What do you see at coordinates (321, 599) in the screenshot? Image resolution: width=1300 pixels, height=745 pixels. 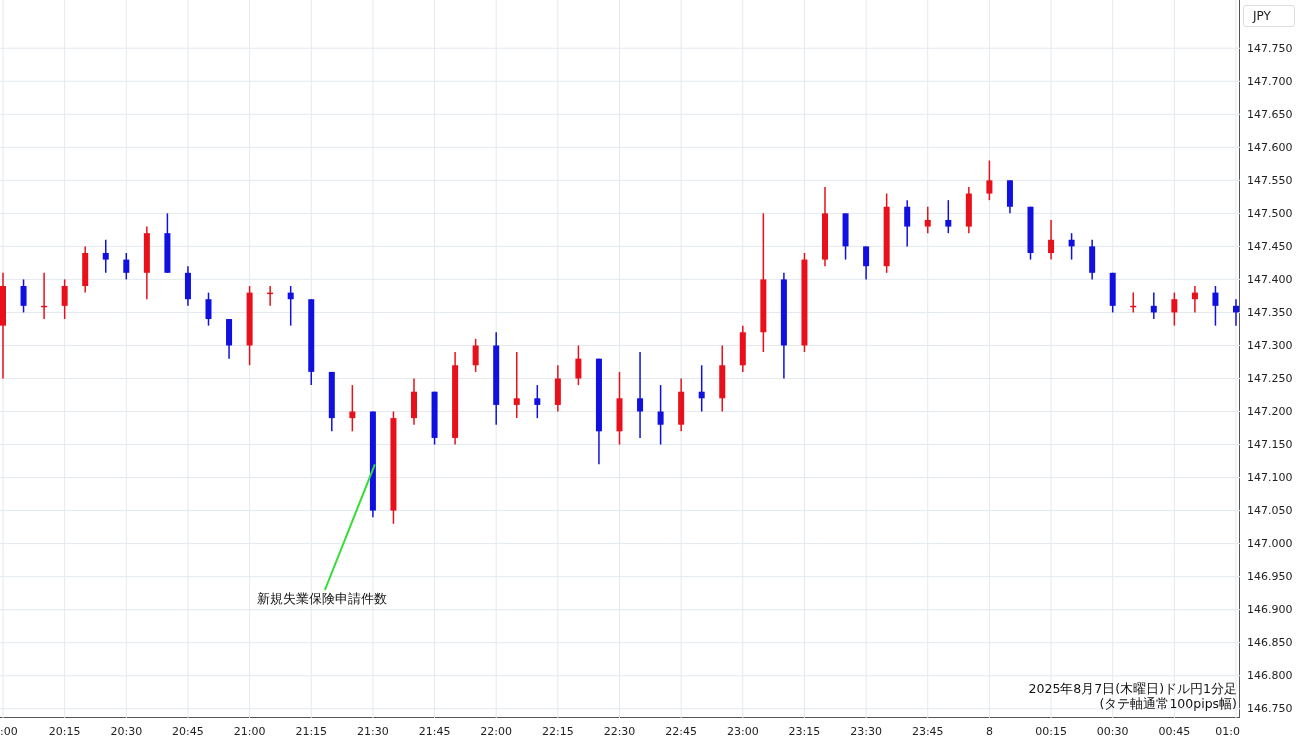 I see `annotation-label: 新規失業保険申請件数` at bounding box center [321, 599].